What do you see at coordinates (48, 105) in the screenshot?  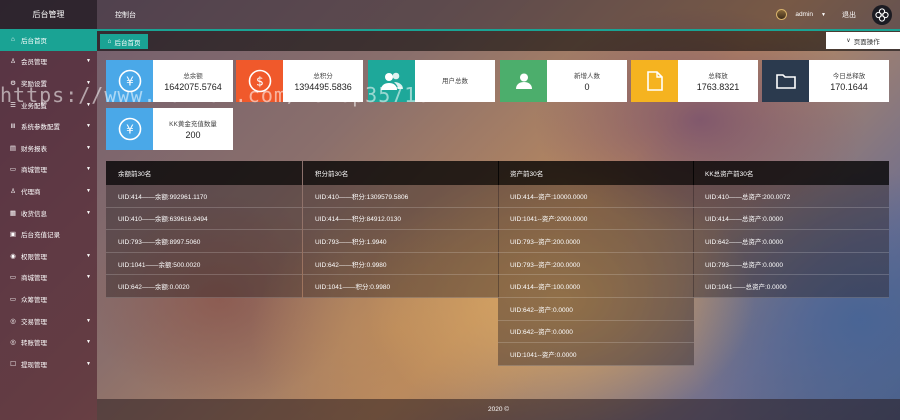 I see `sidebar-item: ☰ 业务配置 ▼` at bounding box center [48, 105].